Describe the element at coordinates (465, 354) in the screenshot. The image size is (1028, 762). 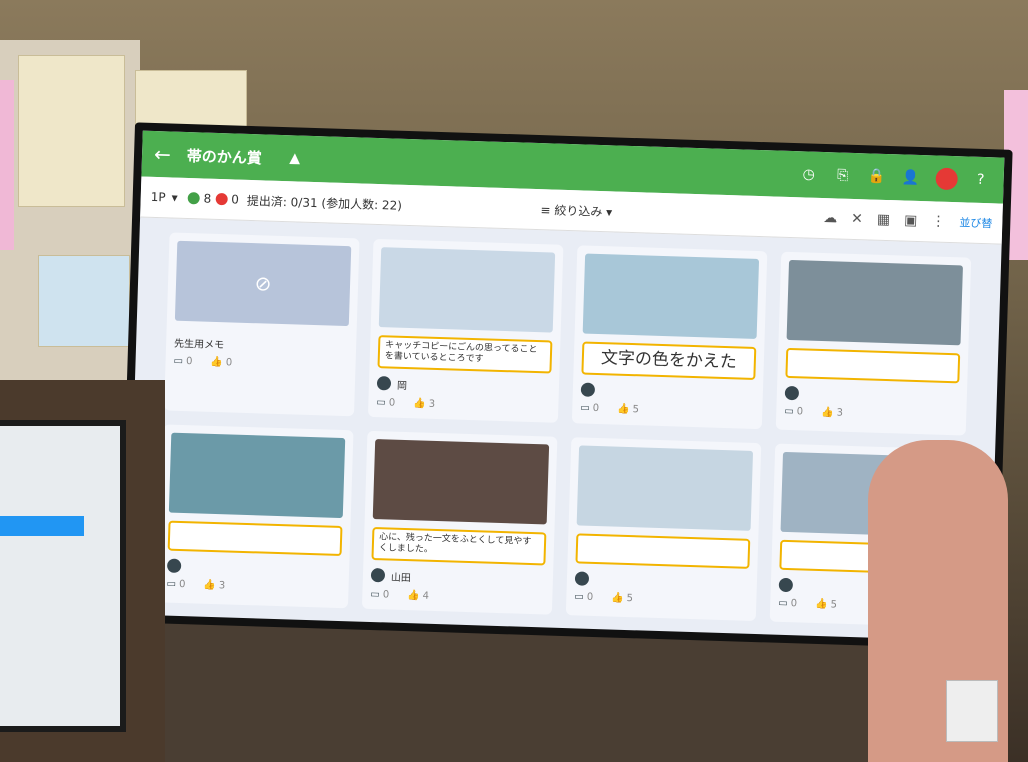
I see `card-caption: キャッチコピーにごんの思ってることを書いているところです` at that location.